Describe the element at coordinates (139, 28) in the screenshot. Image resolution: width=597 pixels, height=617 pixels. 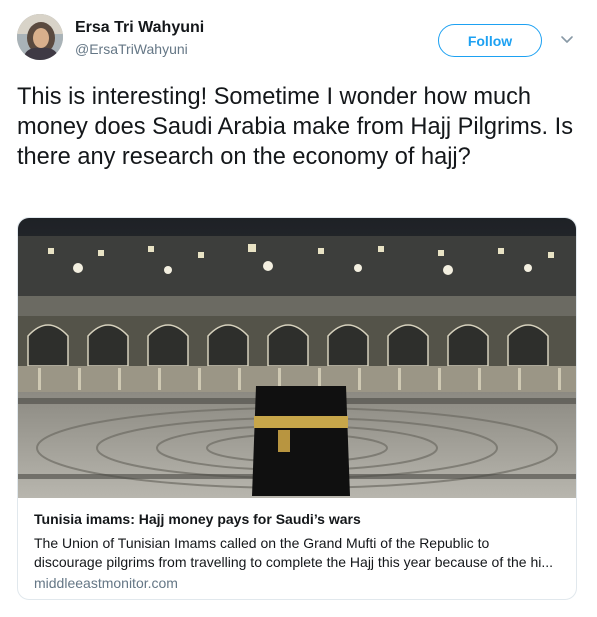
I see `author-name: Ersa Tri Wahyuni` at that location.